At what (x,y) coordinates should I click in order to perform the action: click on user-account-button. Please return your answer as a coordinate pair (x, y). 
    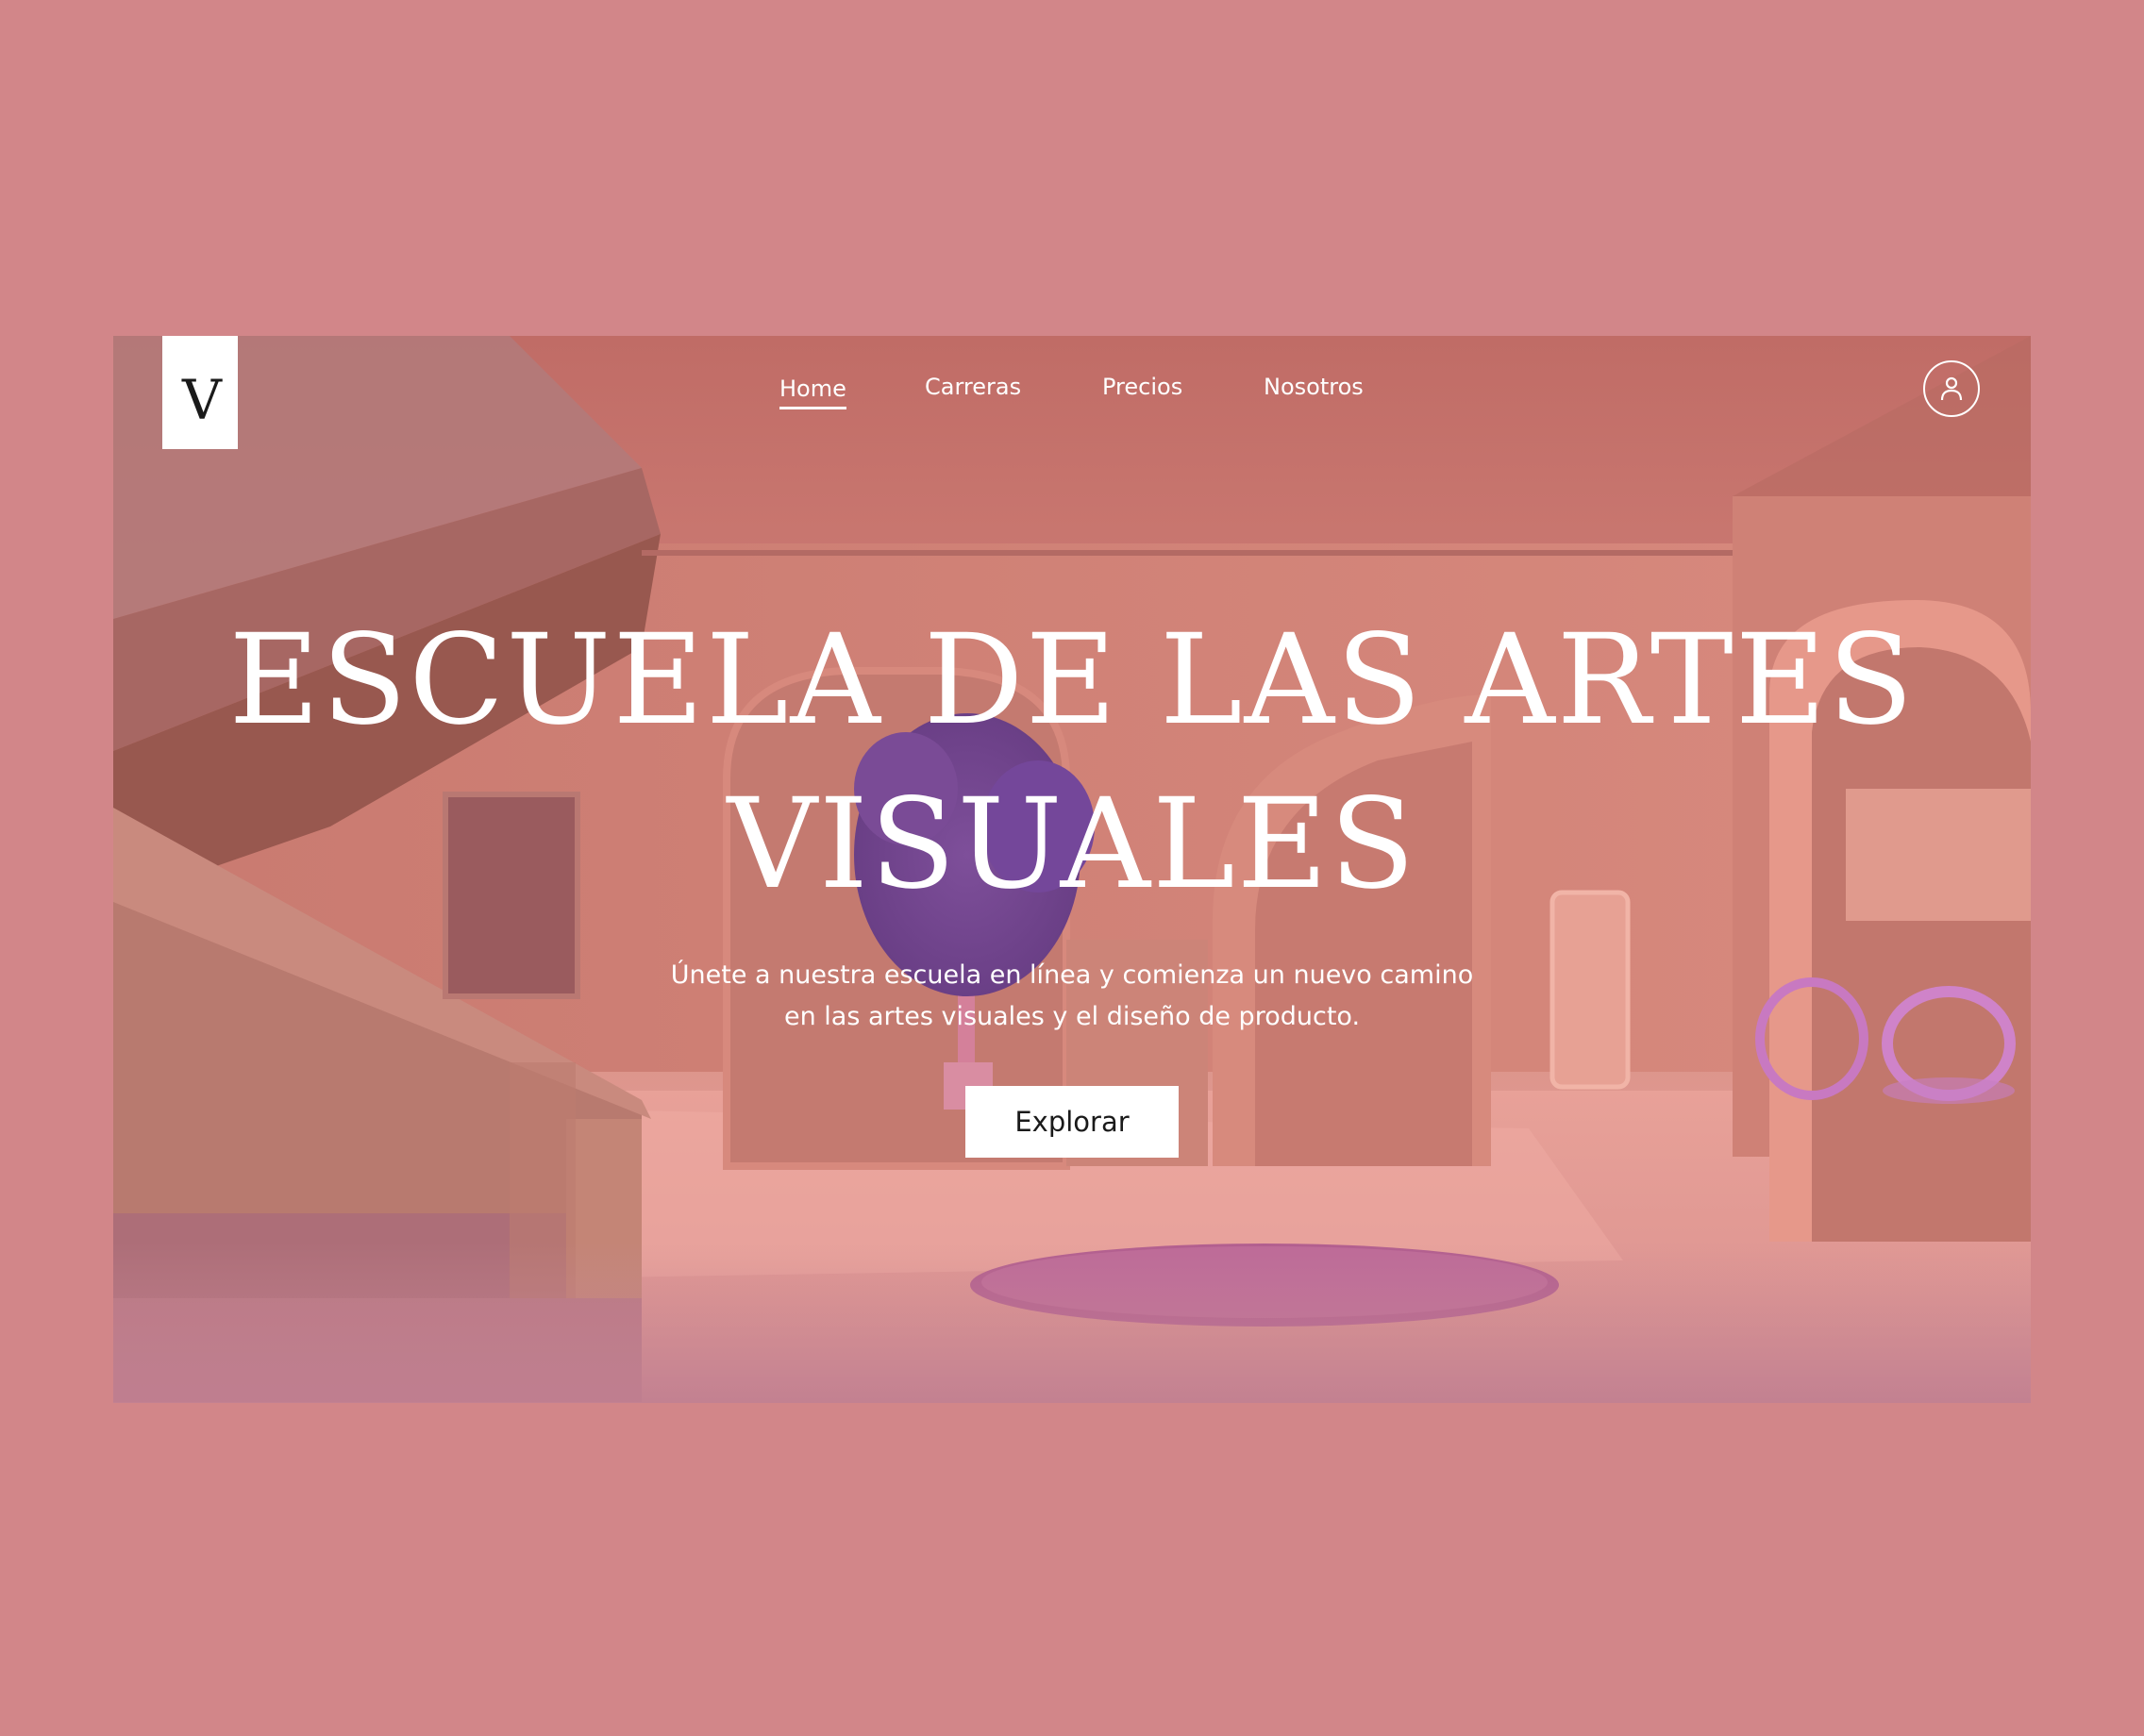
    Looking at the image, I should click on (1951, 389).